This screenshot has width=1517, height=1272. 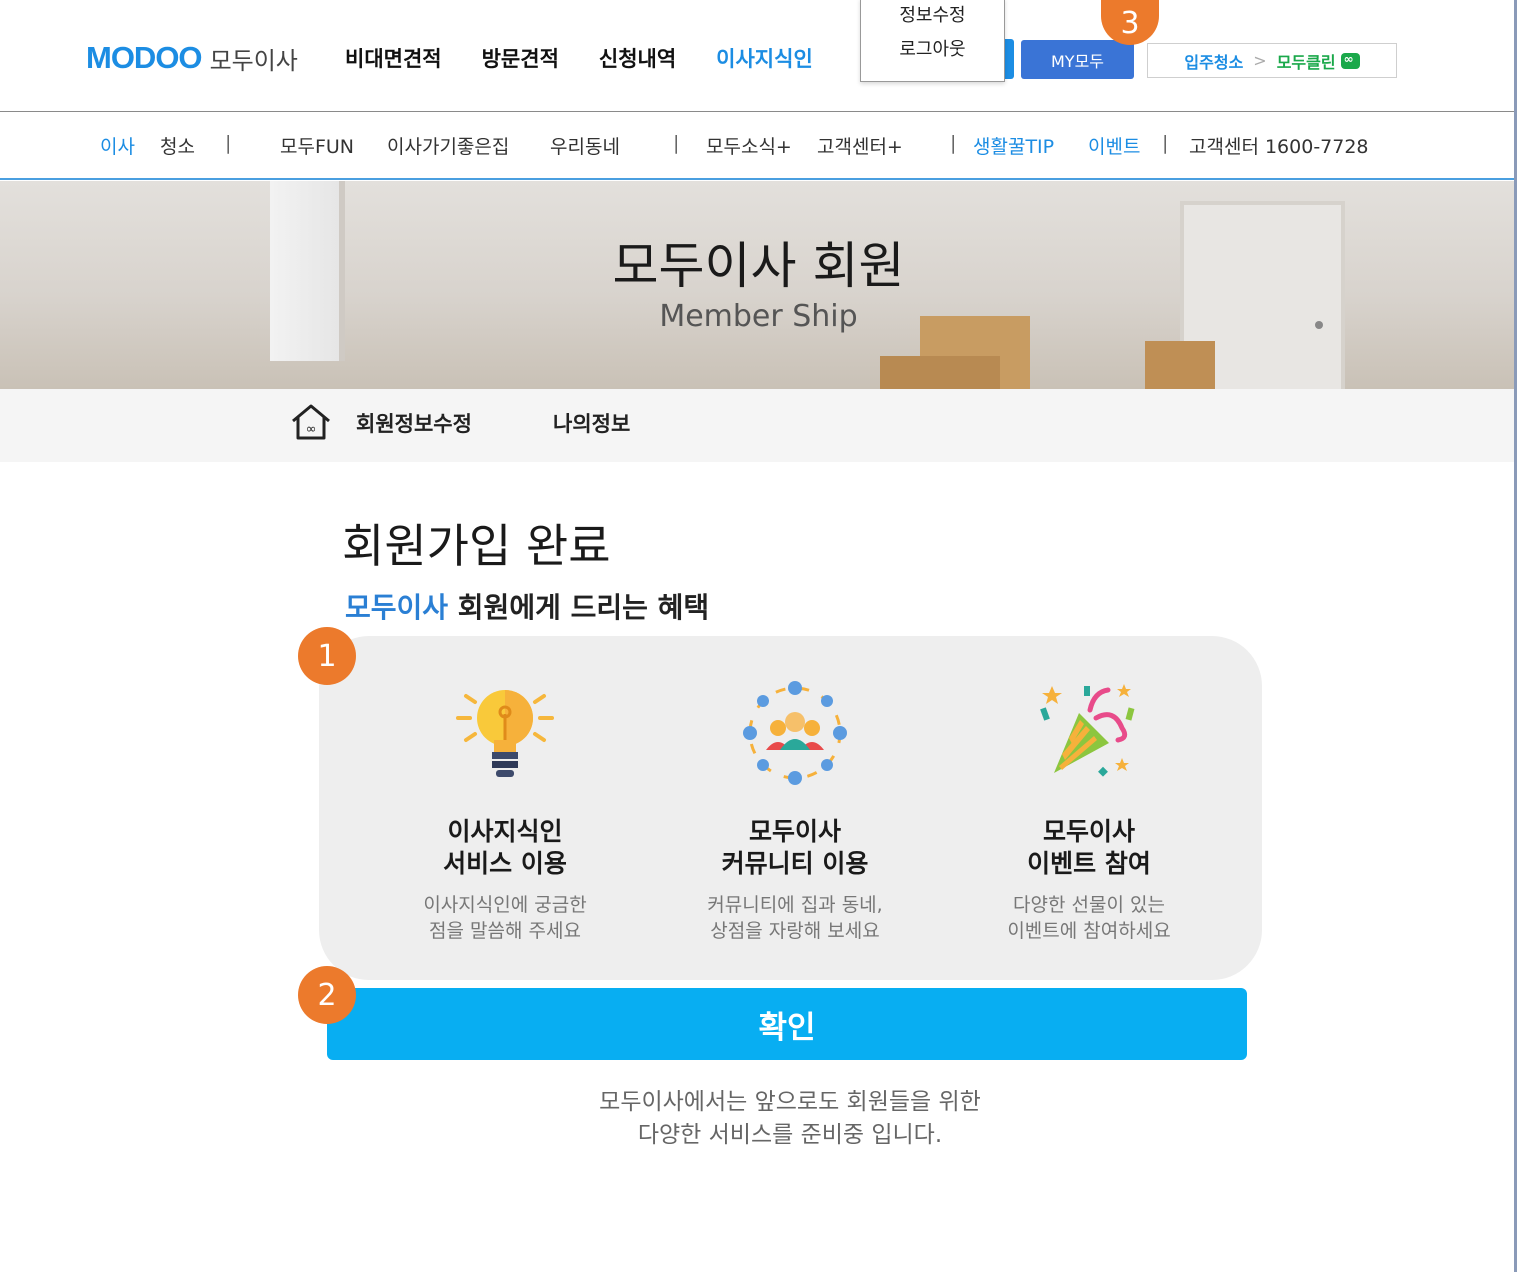 I want to click on community-icon, so click(x=795, y=733).